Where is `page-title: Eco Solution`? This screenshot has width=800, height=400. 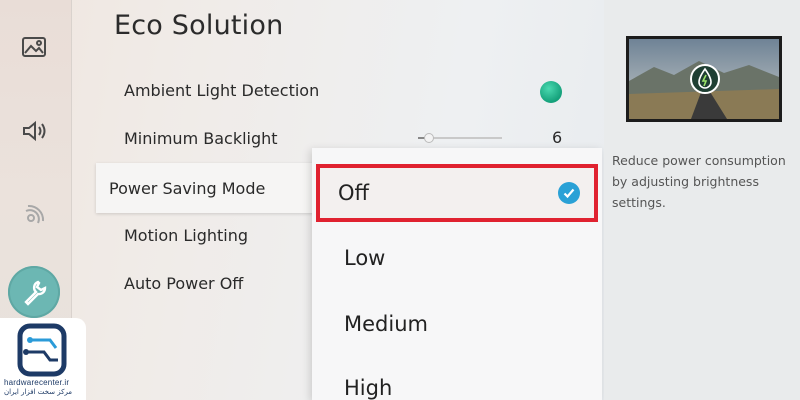
page-title: Eco Solution is located at coordinates (199, 25).